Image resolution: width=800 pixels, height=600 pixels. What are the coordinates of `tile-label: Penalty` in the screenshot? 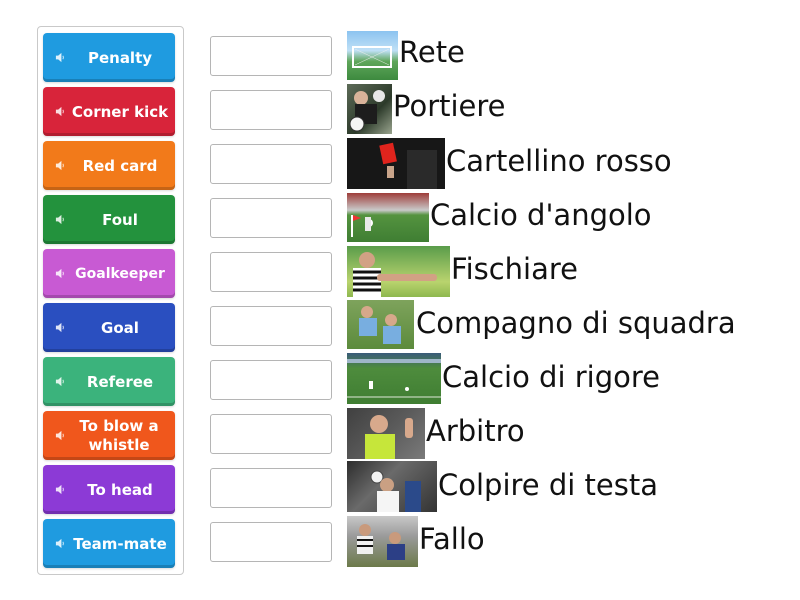 It's located at (120, 57).